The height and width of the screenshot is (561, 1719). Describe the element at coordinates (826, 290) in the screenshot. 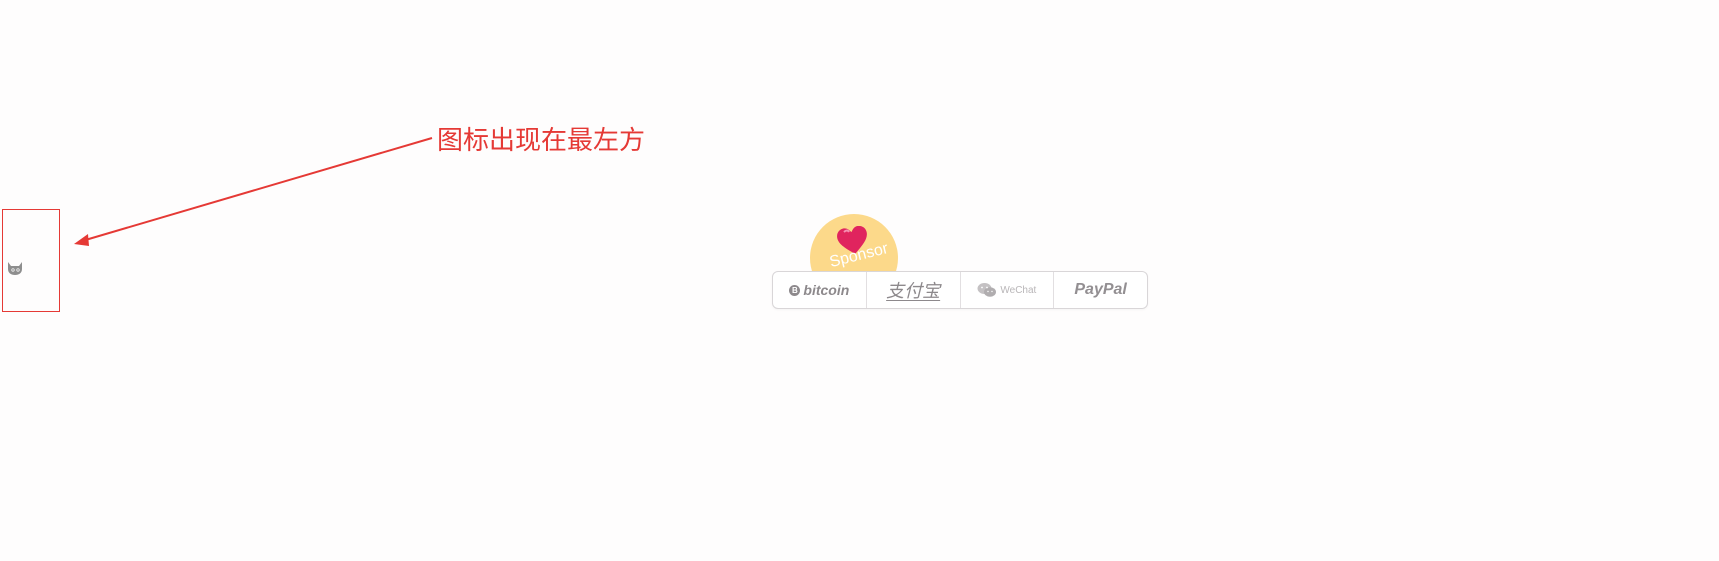

I see `bitcoin-label: bitcoin` at that location.